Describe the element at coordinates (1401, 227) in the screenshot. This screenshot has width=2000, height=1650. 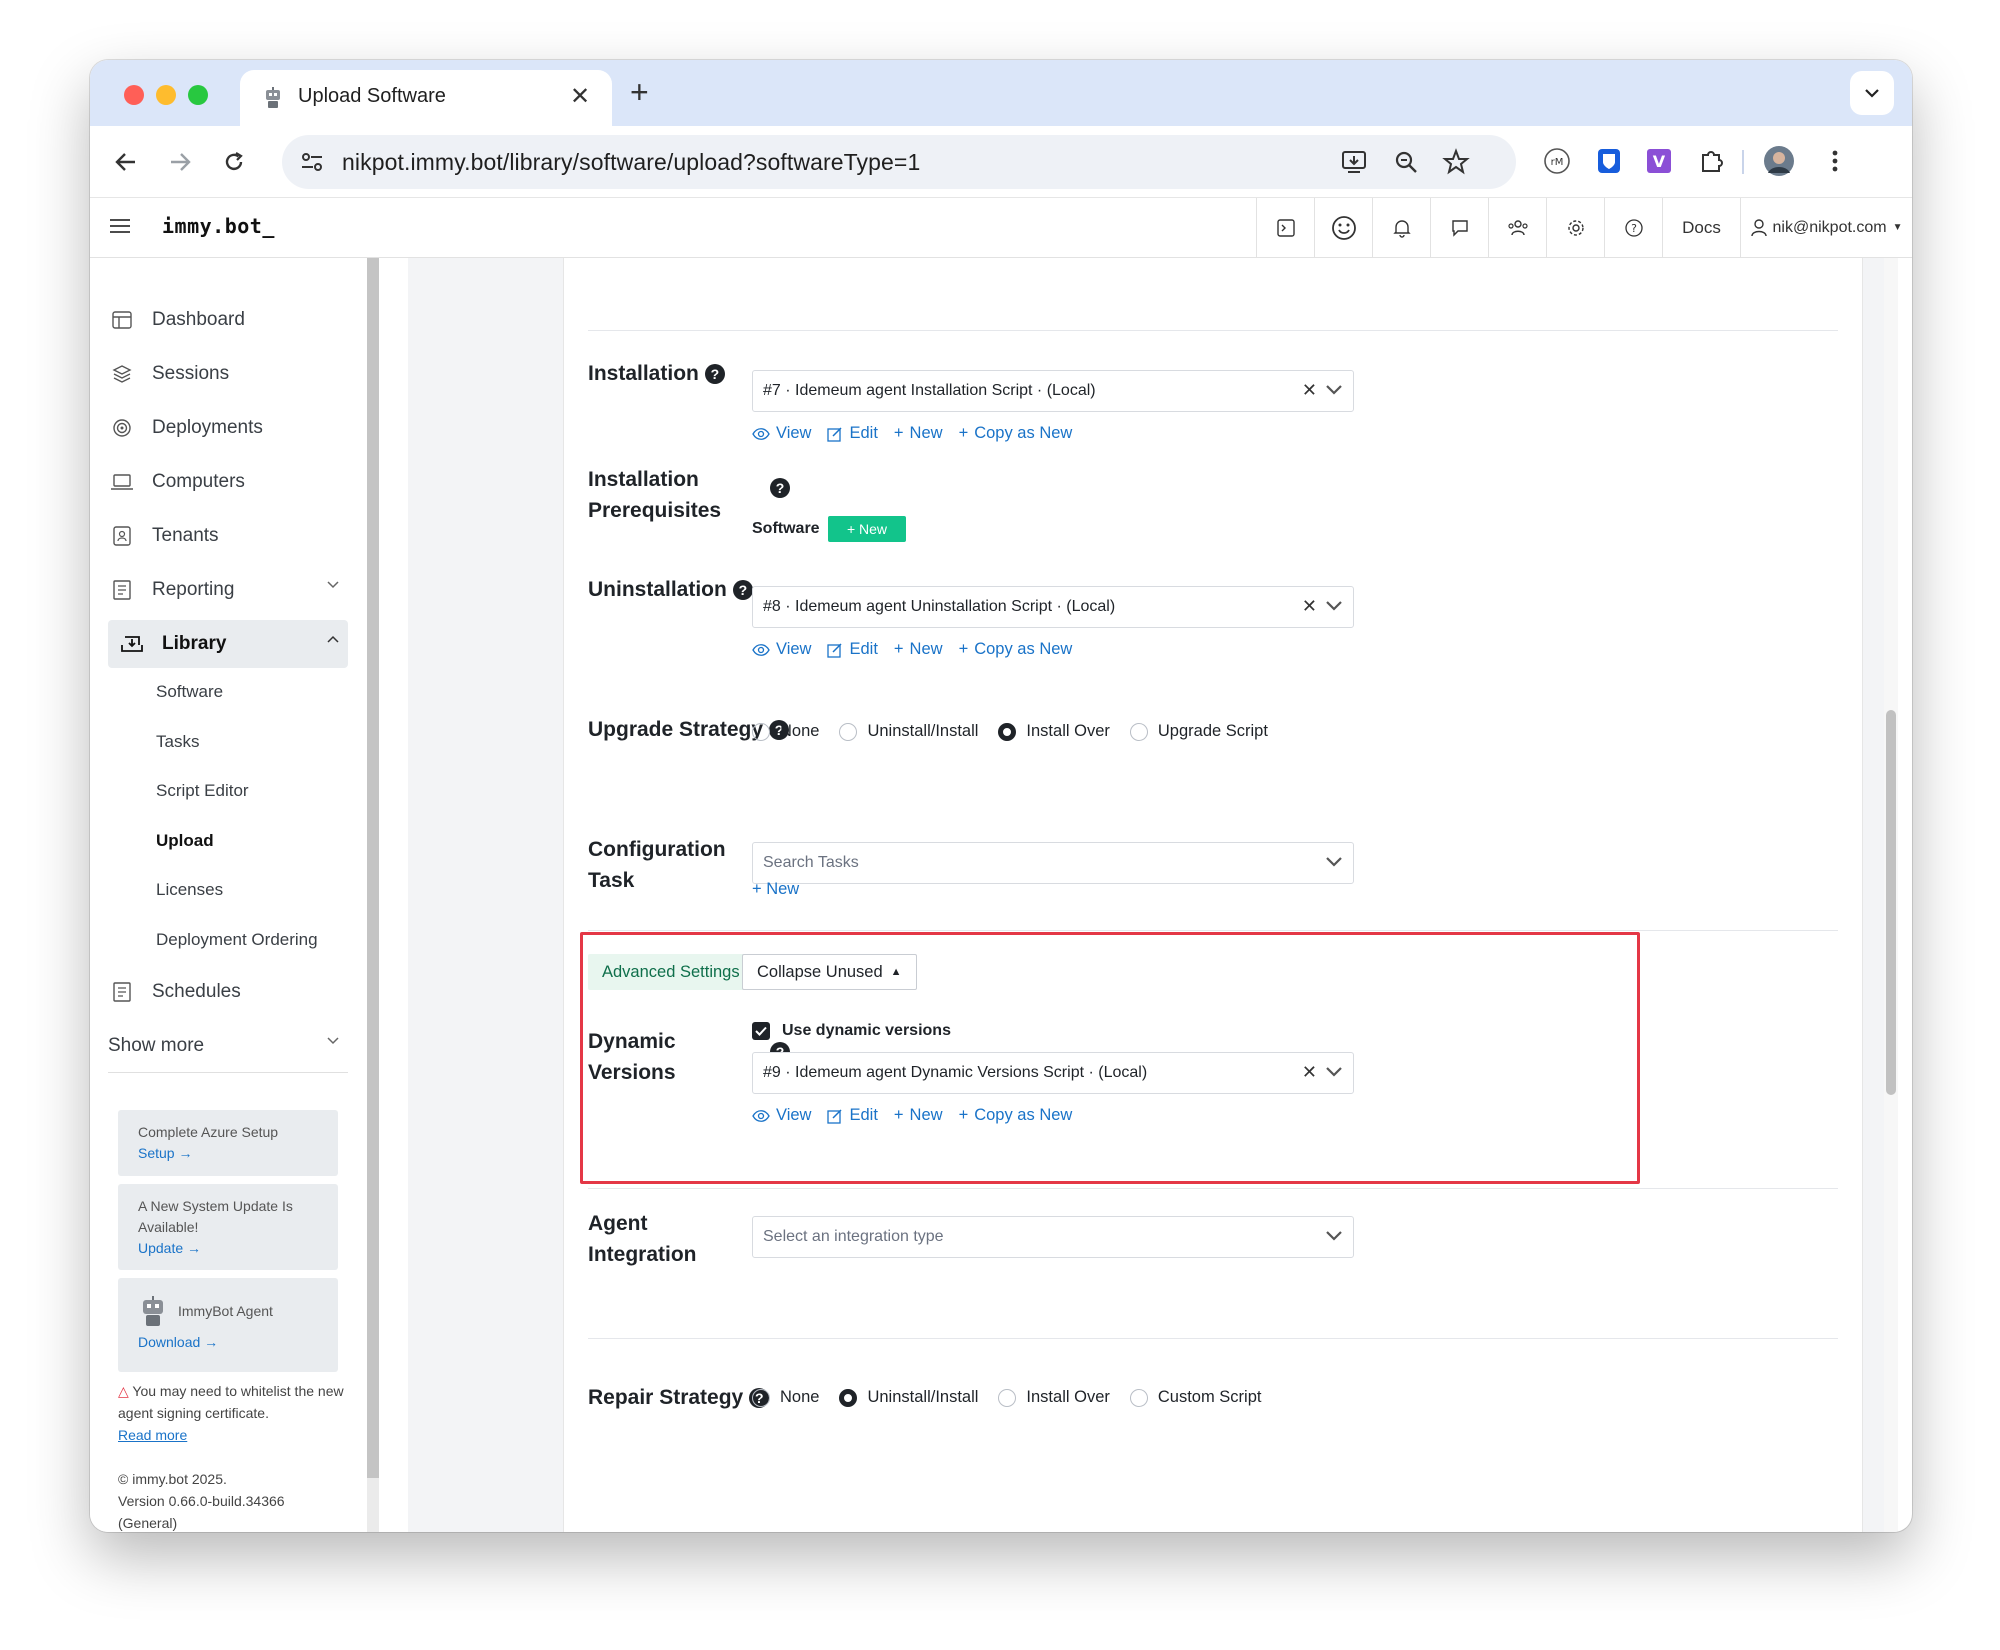
I see `notifications-button` at that location.